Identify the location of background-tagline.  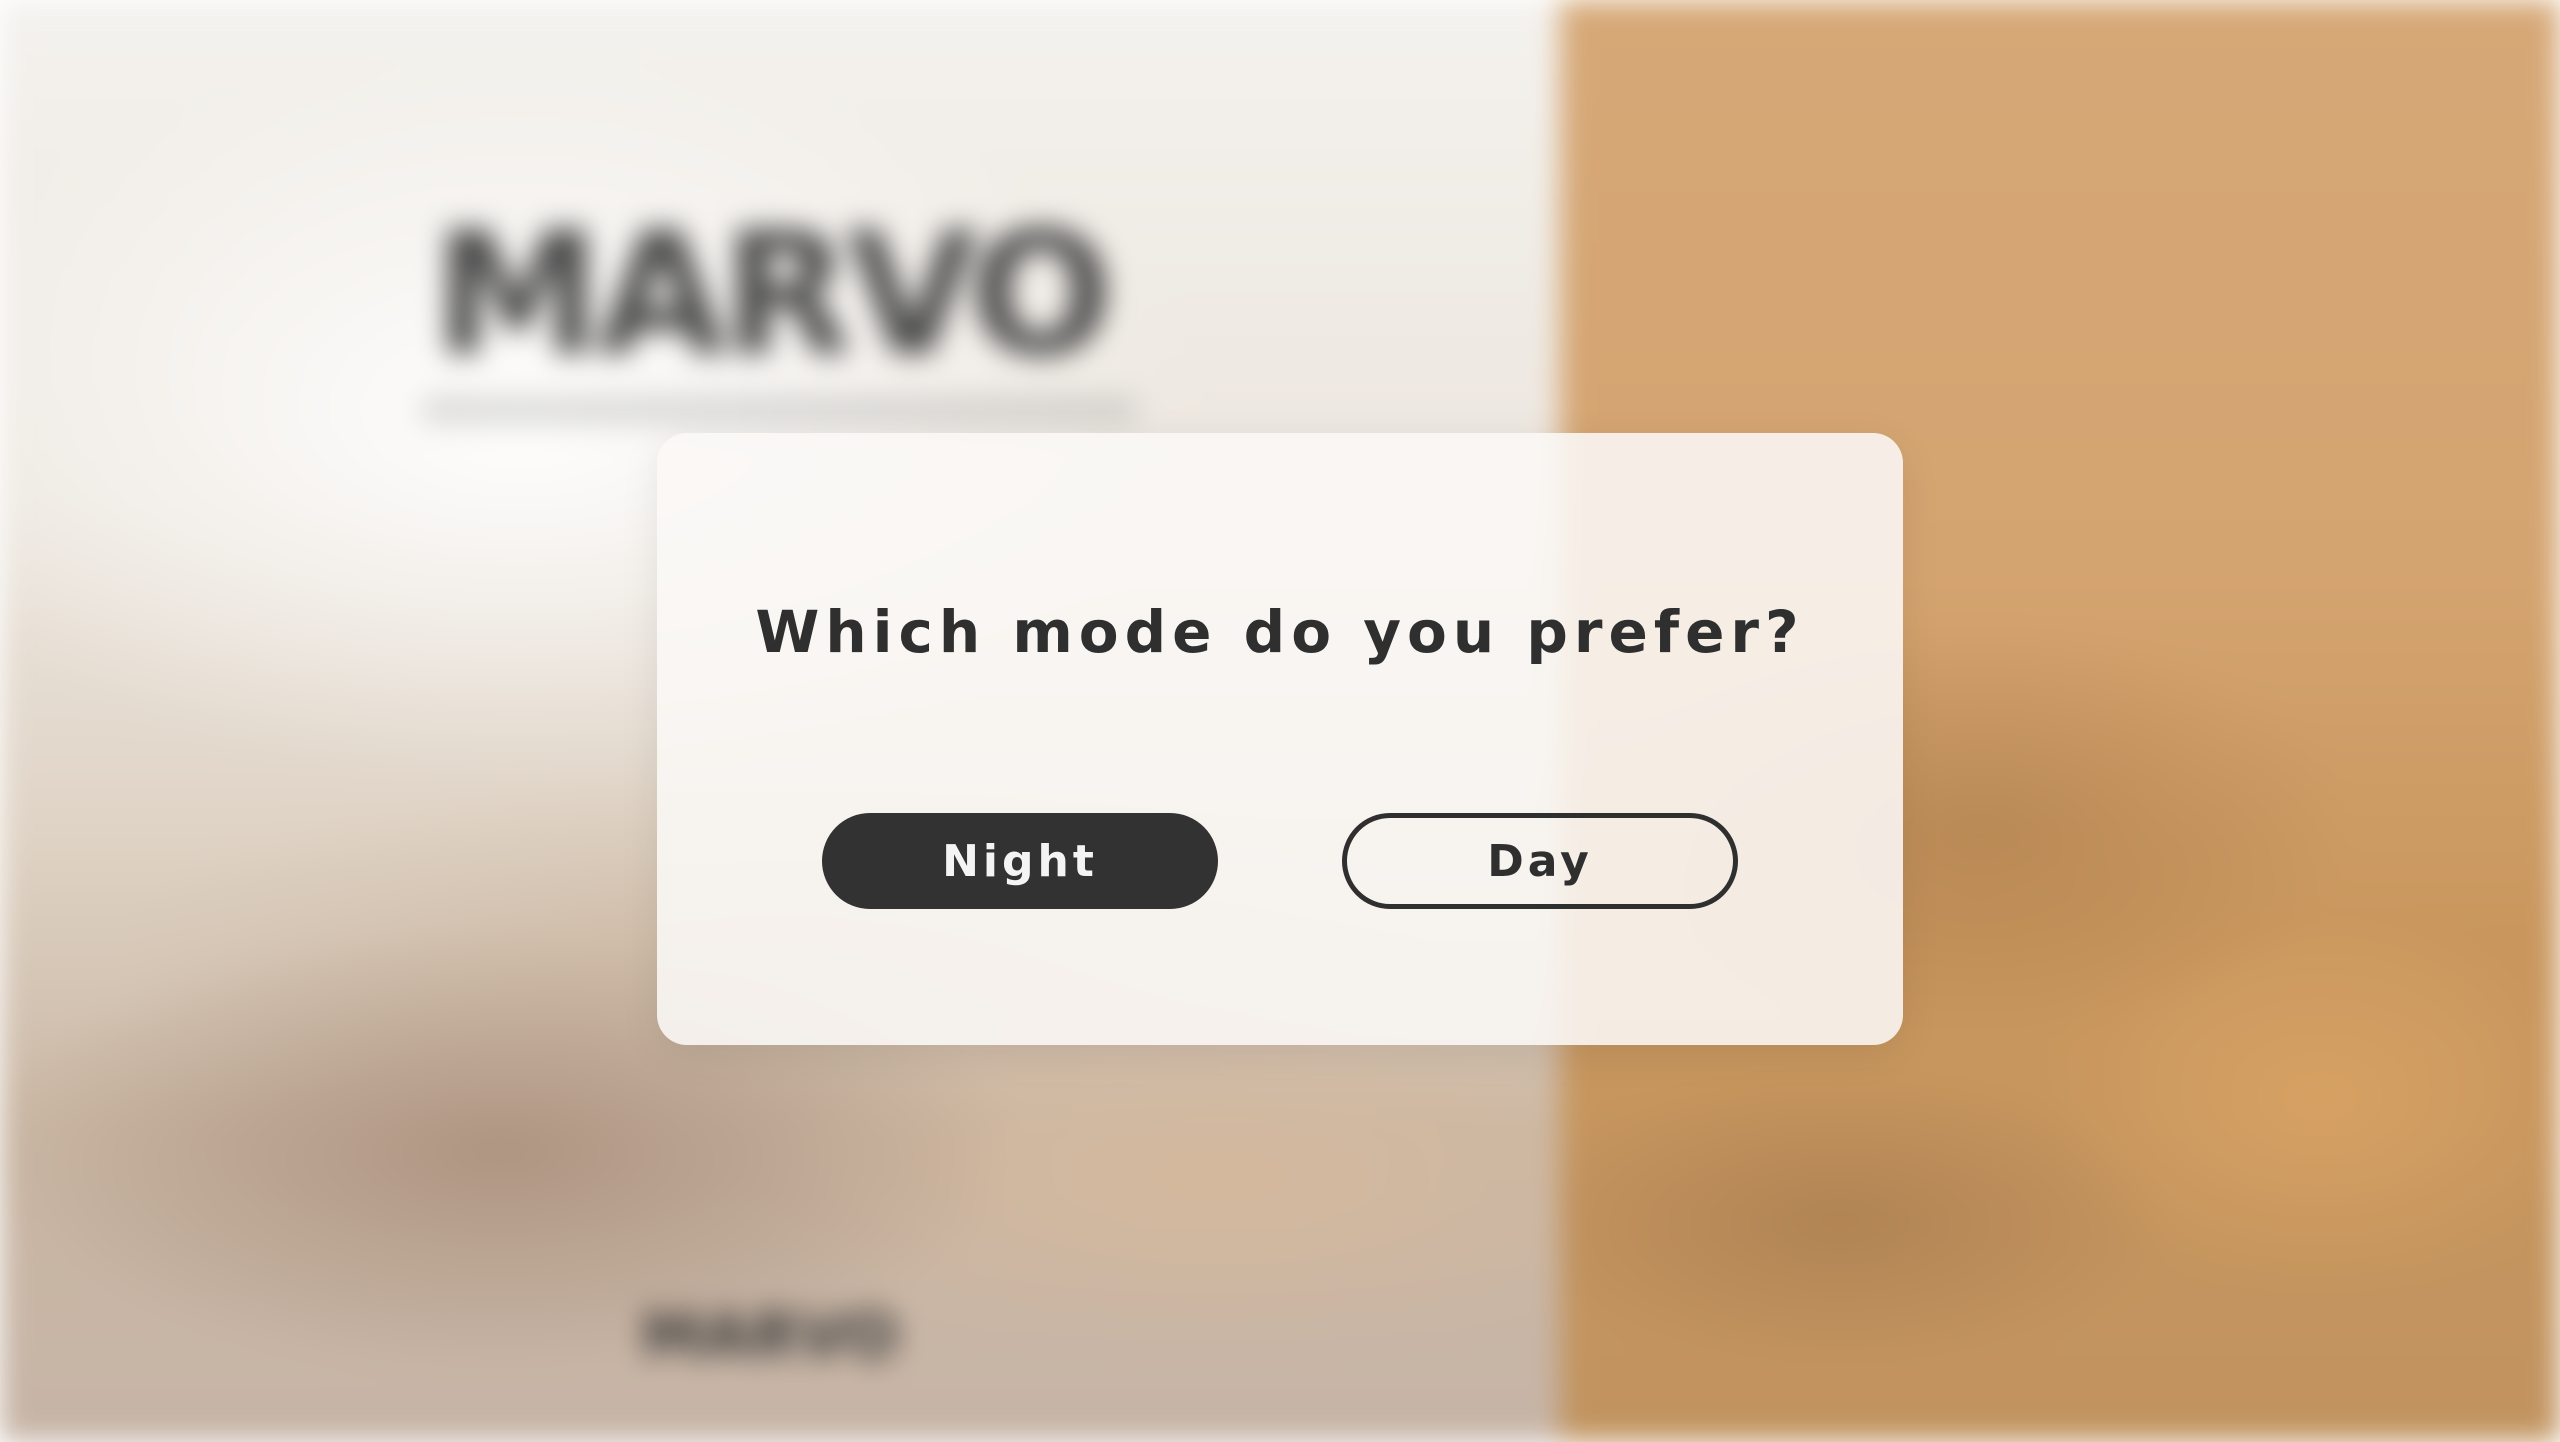
(780, 410).